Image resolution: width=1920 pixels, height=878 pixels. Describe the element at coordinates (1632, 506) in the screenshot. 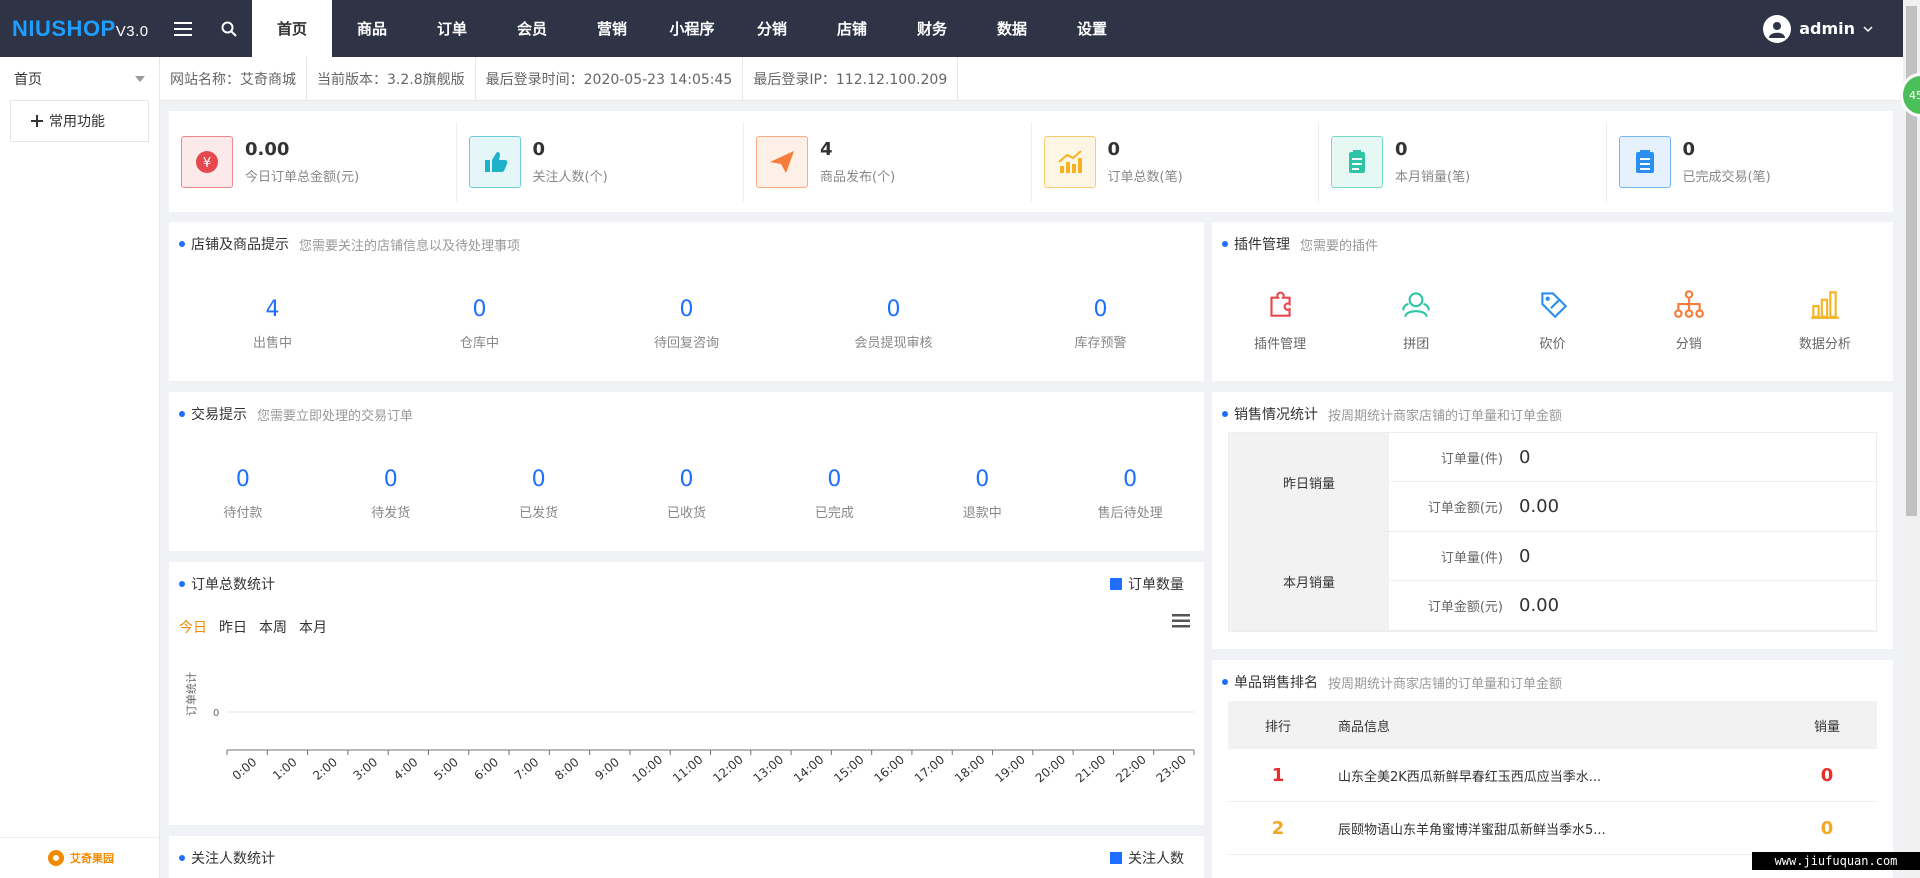

I see `sales-row: 订单金额(元) 0.00` at that location.